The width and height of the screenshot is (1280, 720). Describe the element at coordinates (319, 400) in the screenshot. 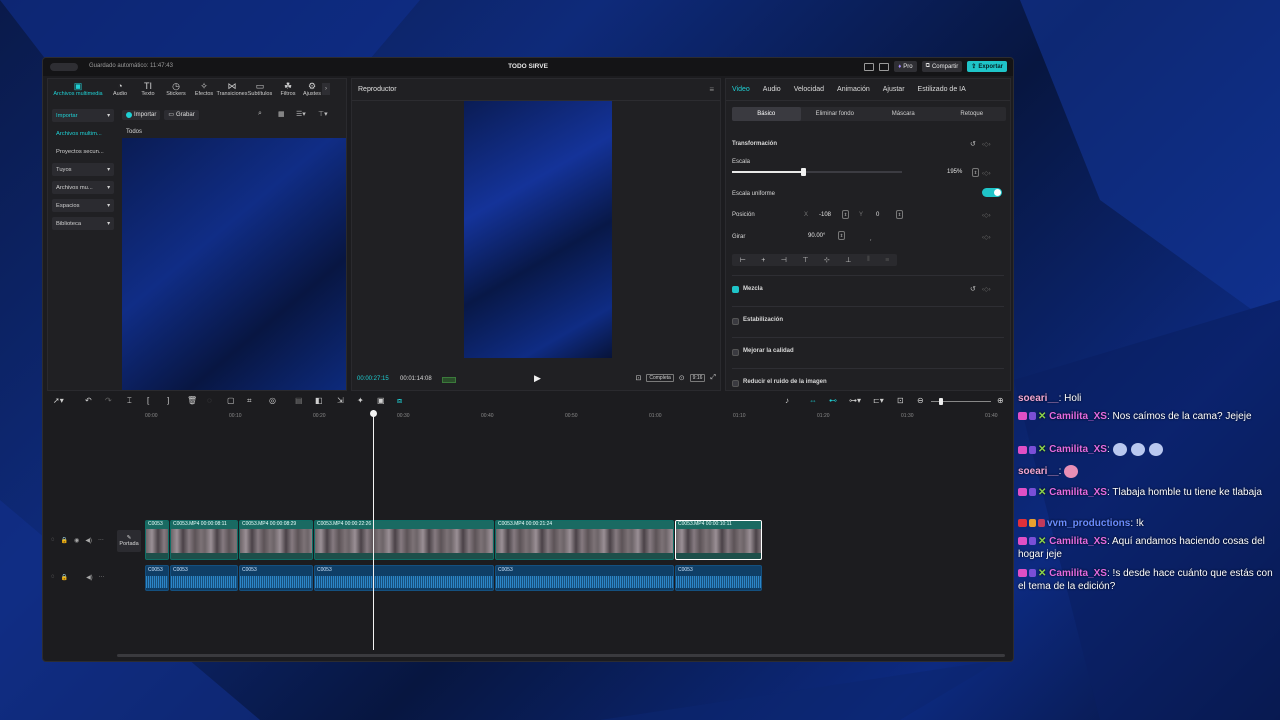

I see `mirror-icon: ◧` at that location.